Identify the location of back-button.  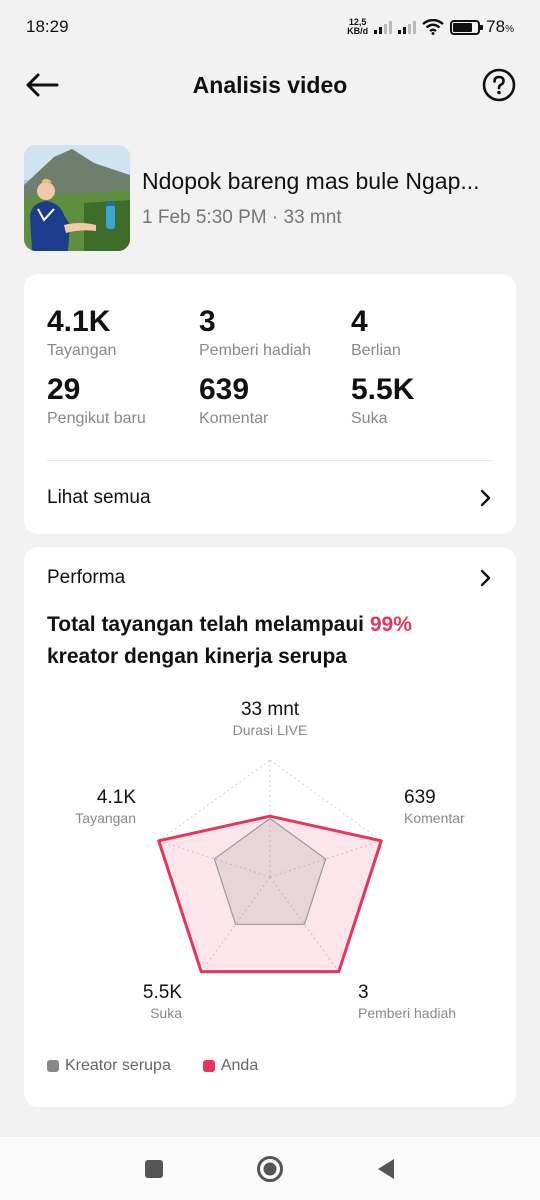
(42, 85).